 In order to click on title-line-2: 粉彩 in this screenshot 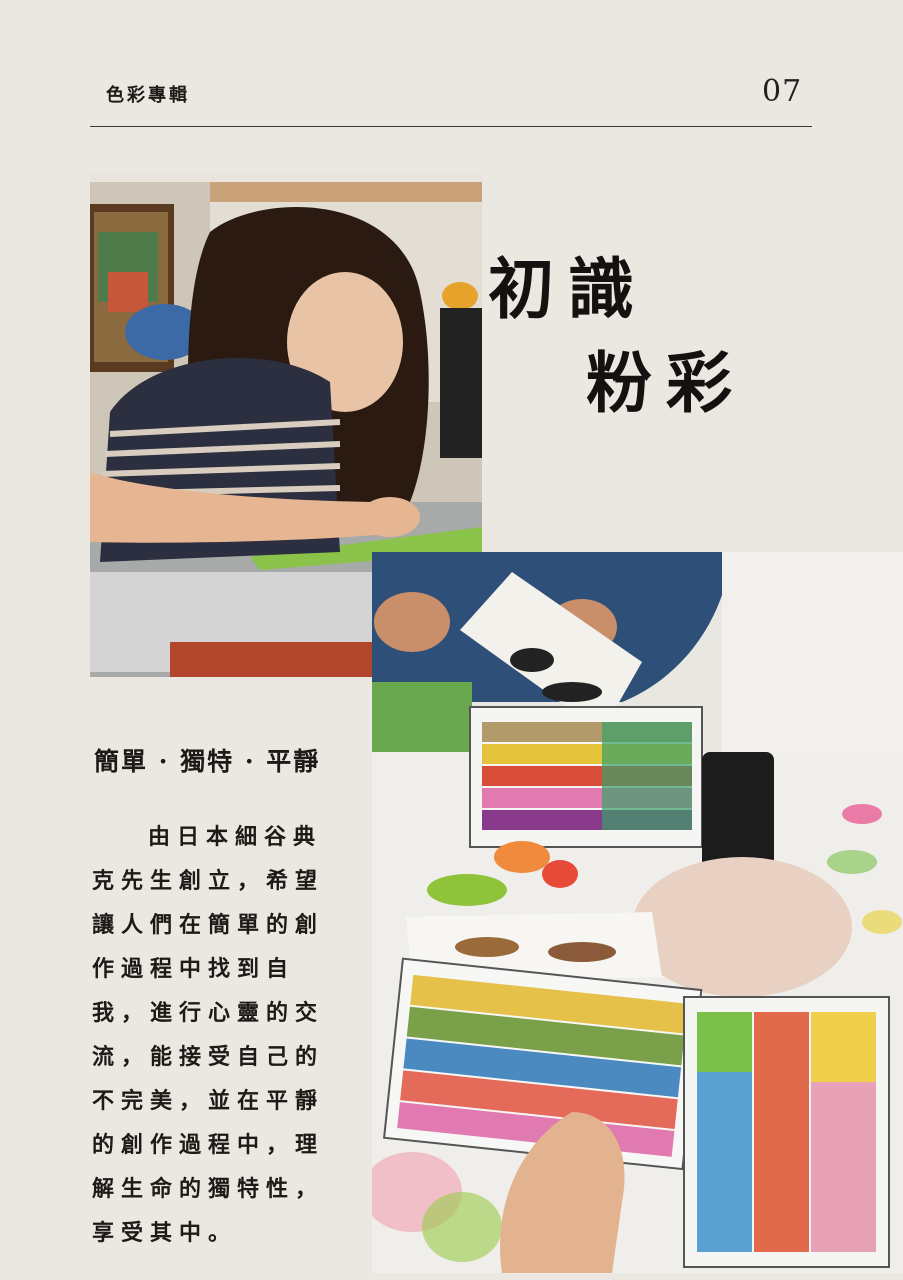, I will do `click(666, 383)`.